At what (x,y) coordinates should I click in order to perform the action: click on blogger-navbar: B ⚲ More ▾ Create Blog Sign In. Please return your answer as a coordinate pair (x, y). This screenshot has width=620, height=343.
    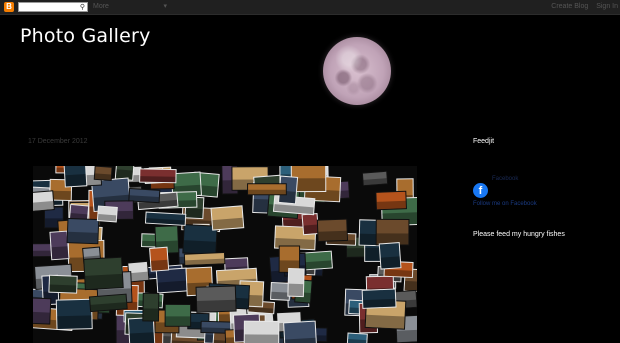
    Looking at the image, I should click on (310, 7).